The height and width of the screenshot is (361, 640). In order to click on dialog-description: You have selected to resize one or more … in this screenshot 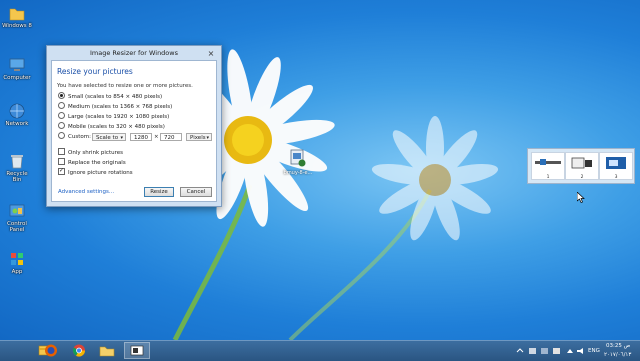, I will do `click(125, 86)`.